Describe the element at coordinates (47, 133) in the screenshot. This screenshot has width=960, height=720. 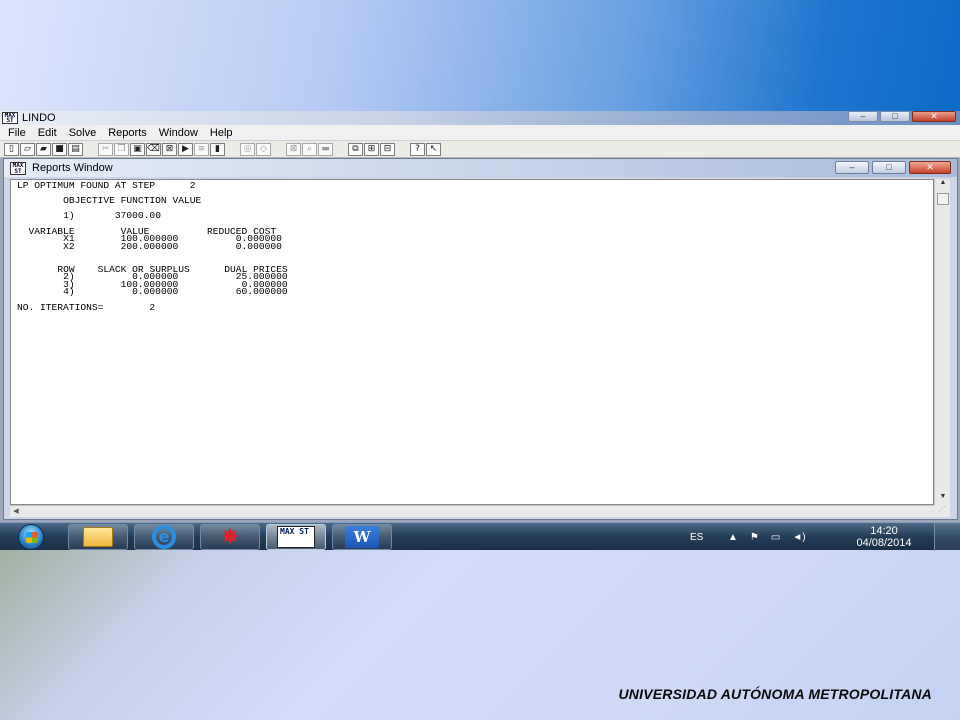
I see `menu-edit: Edit` at that location.